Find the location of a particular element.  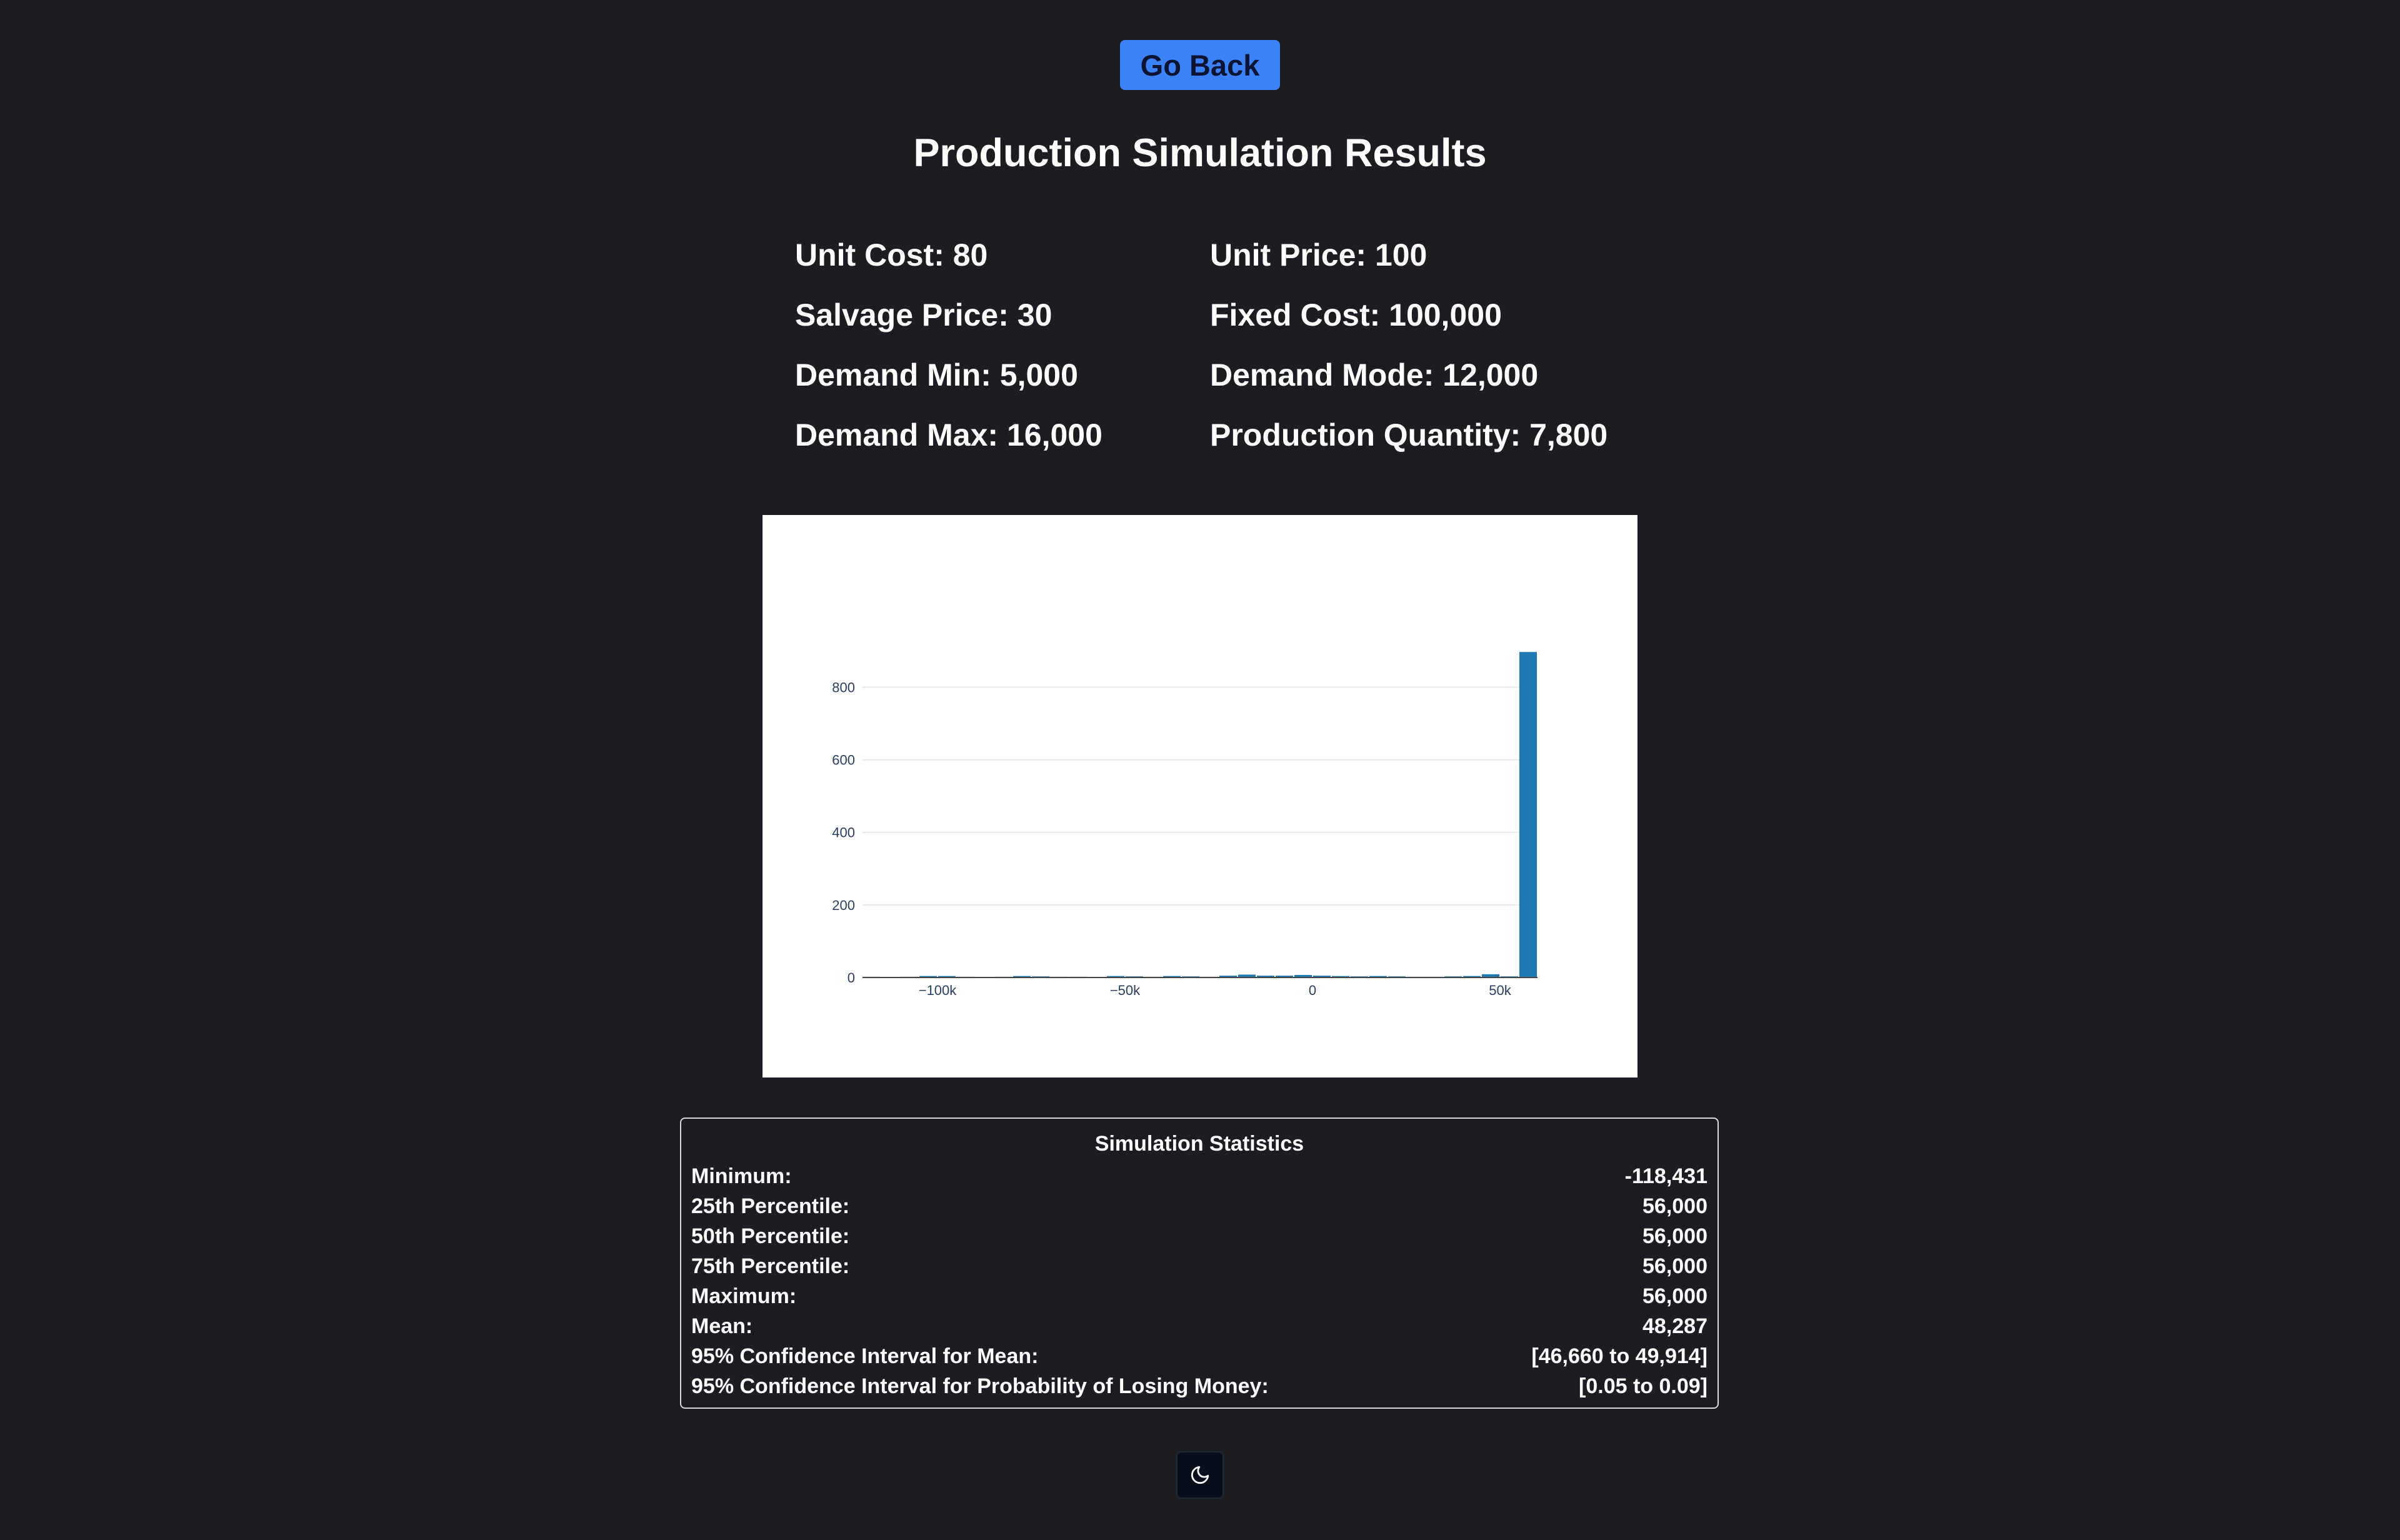

stat-value: [46,660 to 49,914] is located at coordinates (1620, 1356).